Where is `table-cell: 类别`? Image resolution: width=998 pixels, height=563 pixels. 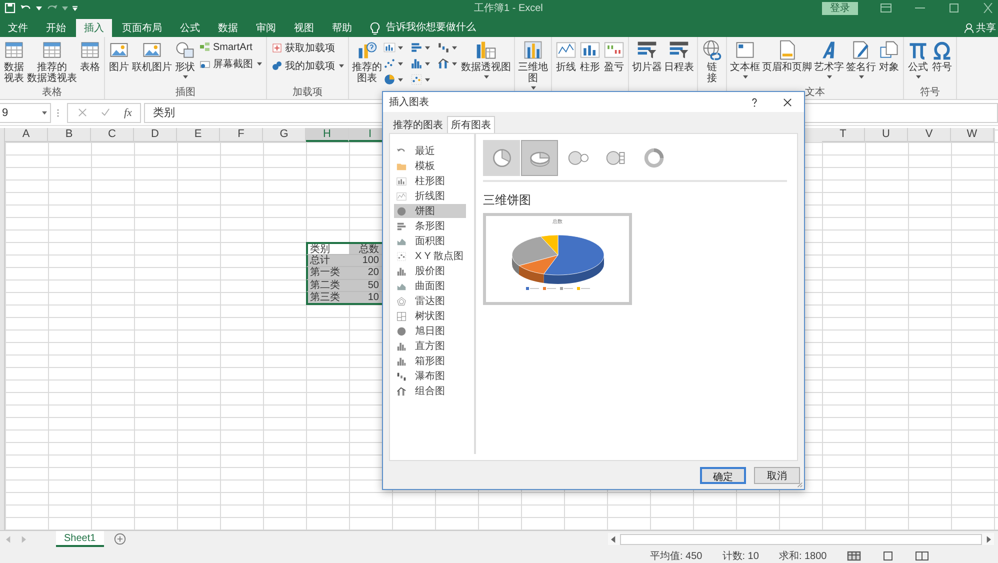 table-cell: 类别 is located at coordinates (327, 248).